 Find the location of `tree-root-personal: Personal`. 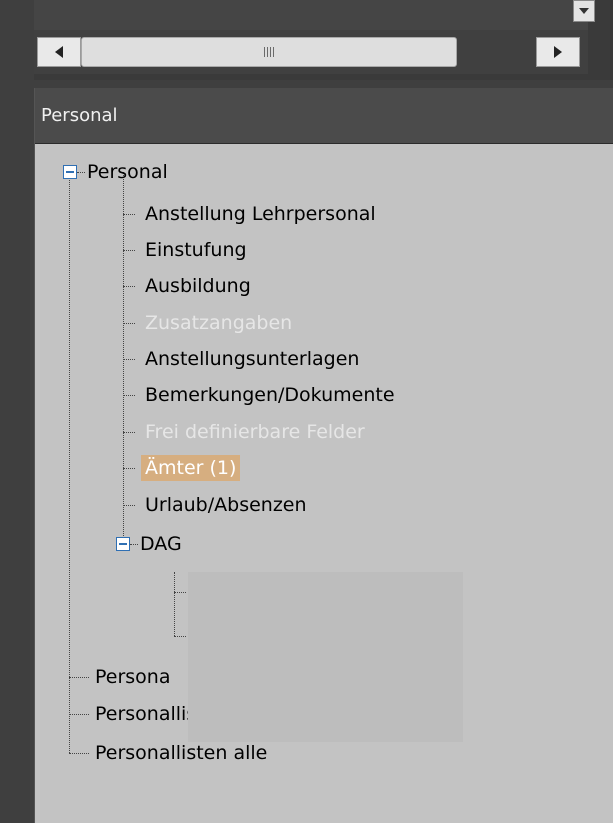

tree-root-personal: Personal is located at coordinates (127, 172).